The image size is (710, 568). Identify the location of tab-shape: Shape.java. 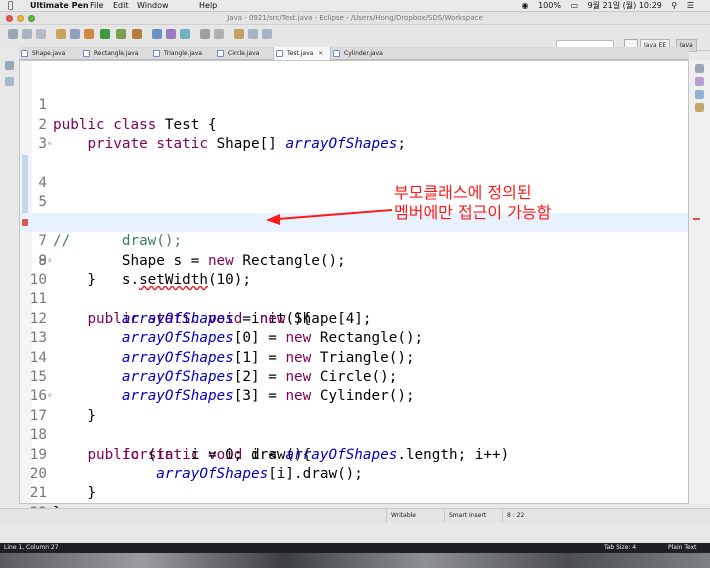
(50, 53).